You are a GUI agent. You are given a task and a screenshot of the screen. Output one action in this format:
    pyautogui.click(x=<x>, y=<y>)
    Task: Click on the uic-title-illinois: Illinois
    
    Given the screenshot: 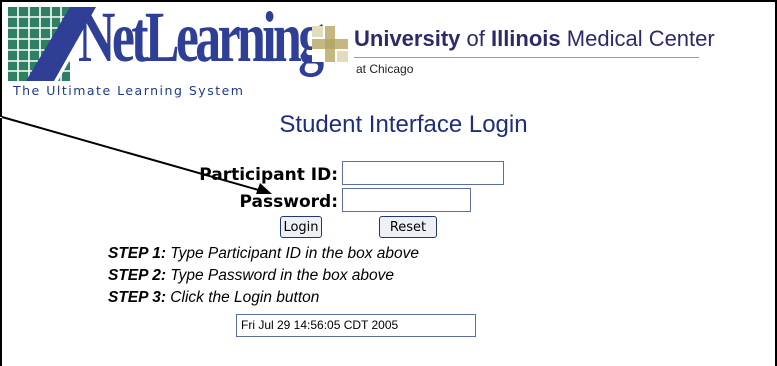 What is the action you would take?
    pyautogui.click(x=525, y=38)
    